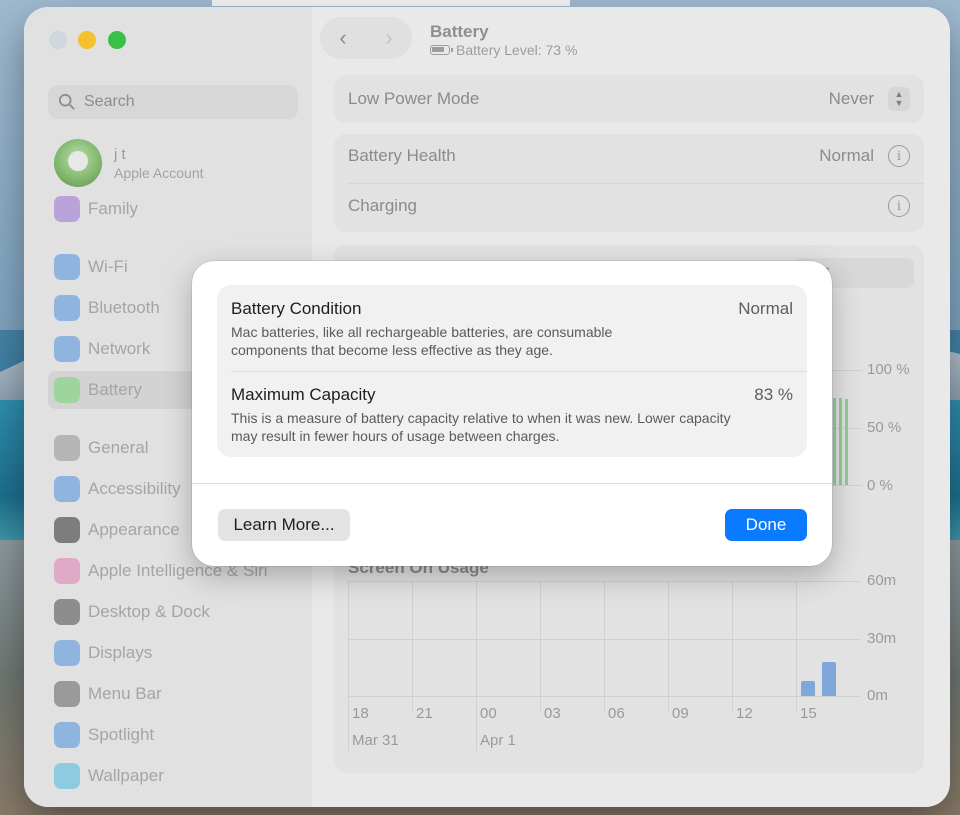  Describe the element at coordinates (680, 713) in the screenshot. I see `usage-chart-x-tick: 09` at that location.